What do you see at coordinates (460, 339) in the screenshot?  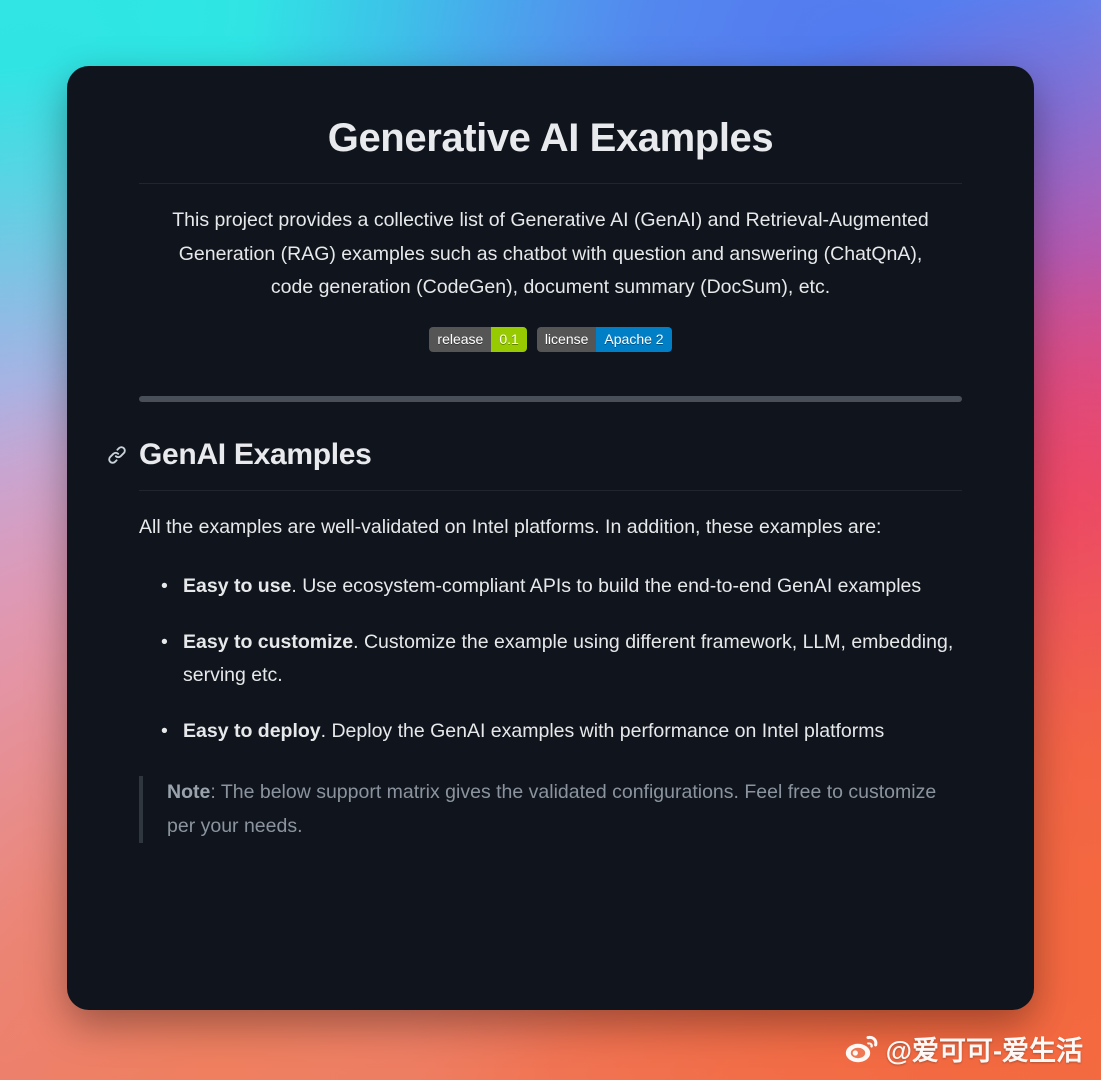 I see `release-badge-label: release` at bounding box center [460, 339].